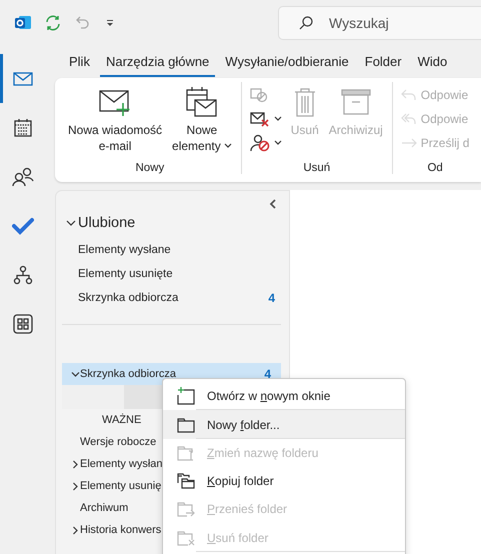 The width and height of the screenshot is (481, 554). What do you see at coordinates (150, 168) in the screenshot?
I see `group-label: Nowy` at bounding box center [150, 168].